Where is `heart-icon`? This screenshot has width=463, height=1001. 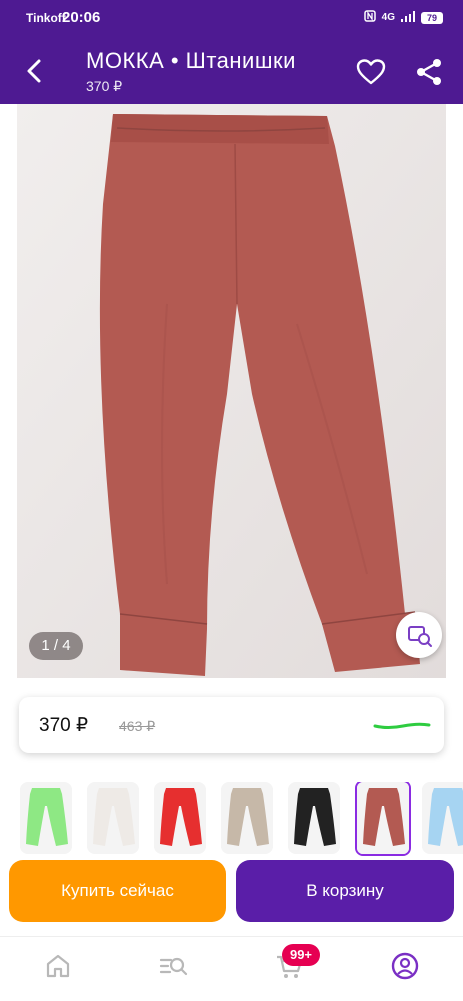
heart-icon is located at coordinates (371, 72).